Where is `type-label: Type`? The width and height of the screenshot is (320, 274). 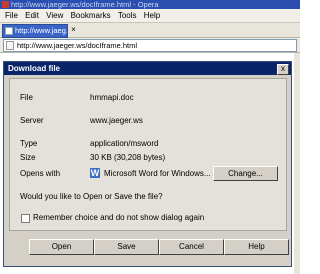
type-label: Type is located at coordinates (29, 143).